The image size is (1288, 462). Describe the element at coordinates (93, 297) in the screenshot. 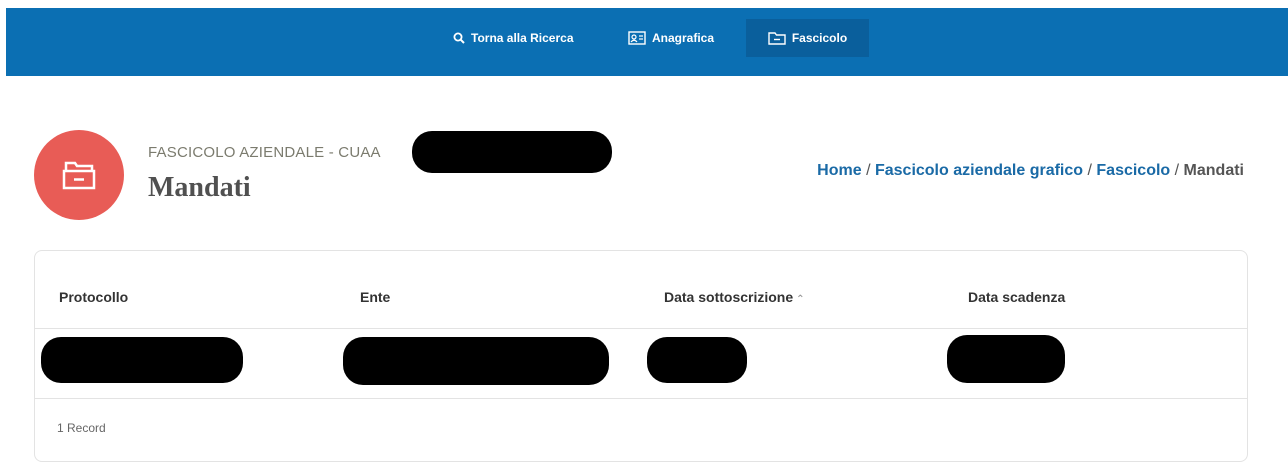

I see `column-header-protocollo: Protocollo` at that location.